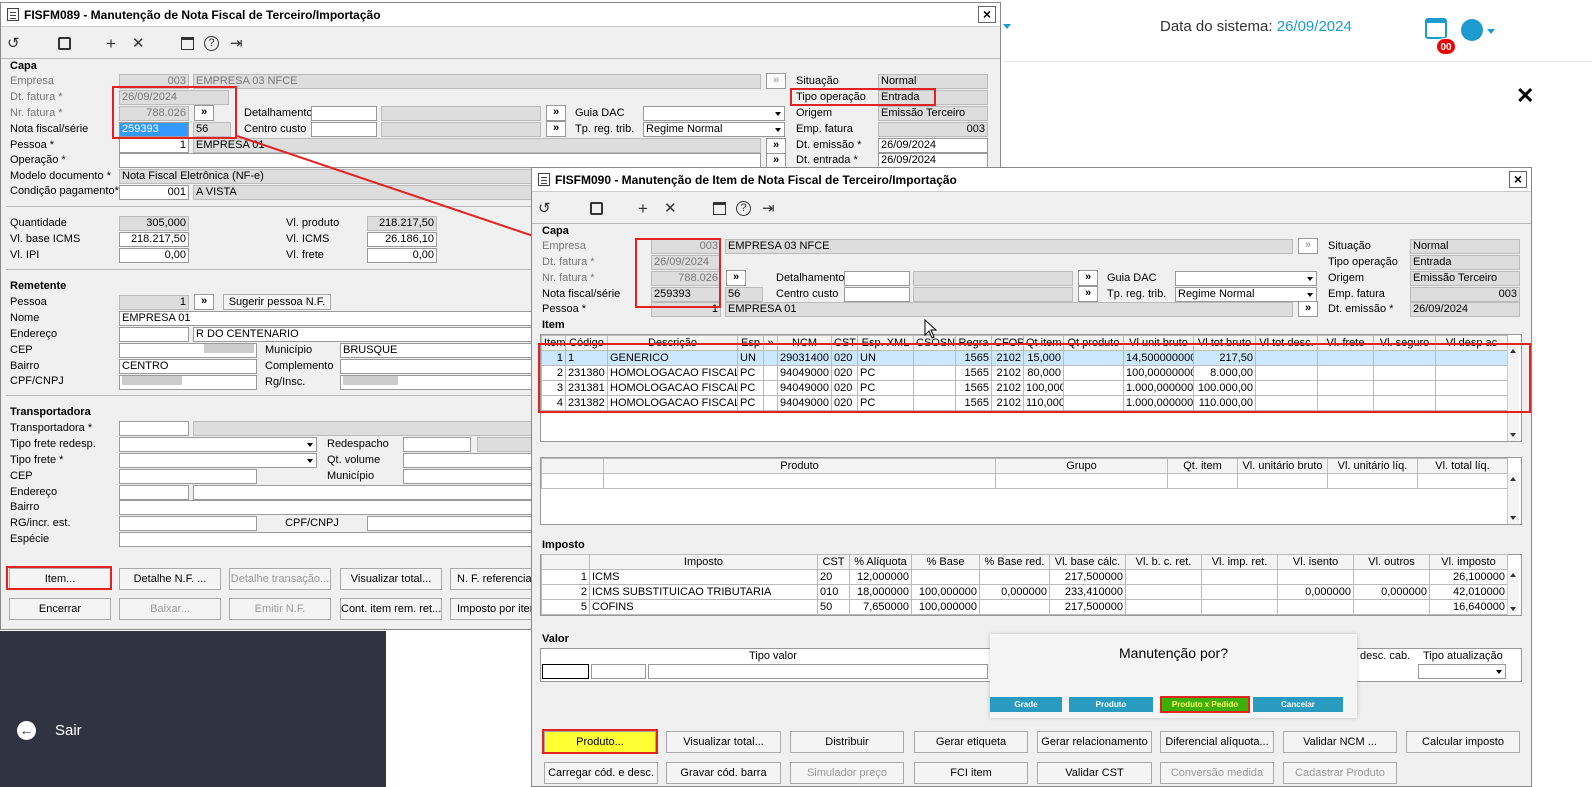  What do you see at coordinates (154, 428) in the screenshot?
I see `transp-code-field` at bounding box center [154, 428].